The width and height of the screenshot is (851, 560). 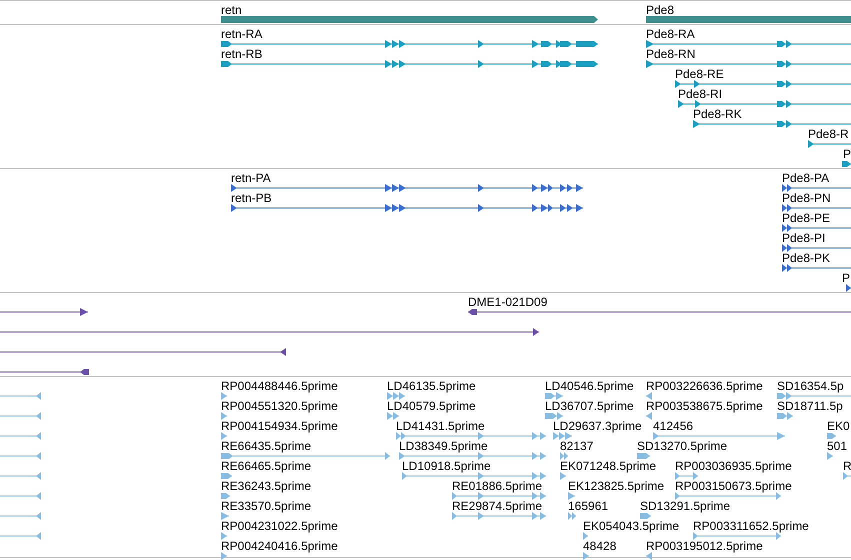 What do you see at coordinates (443, 446) in the screenshot?
I see `feature-label: LD38349.5prime` at bounding box center [443, 446].